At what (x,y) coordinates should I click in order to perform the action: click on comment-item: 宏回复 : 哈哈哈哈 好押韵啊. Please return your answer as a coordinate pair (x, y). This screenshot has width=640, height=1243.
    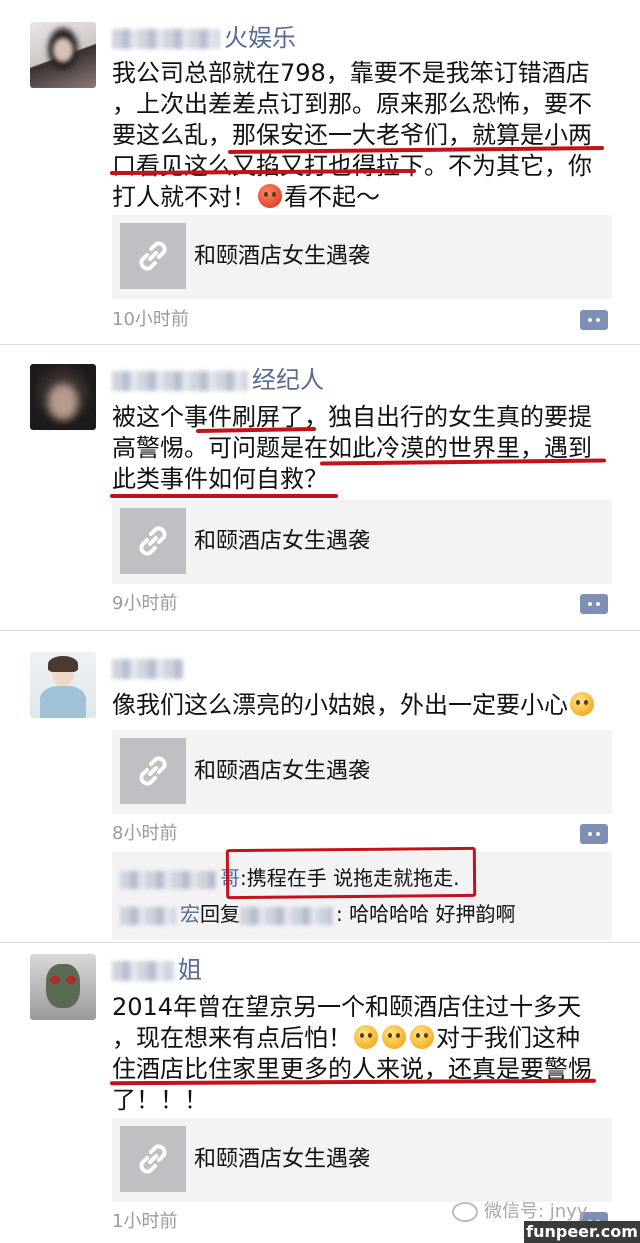
    Looking at the image, I should click on (317, 914).